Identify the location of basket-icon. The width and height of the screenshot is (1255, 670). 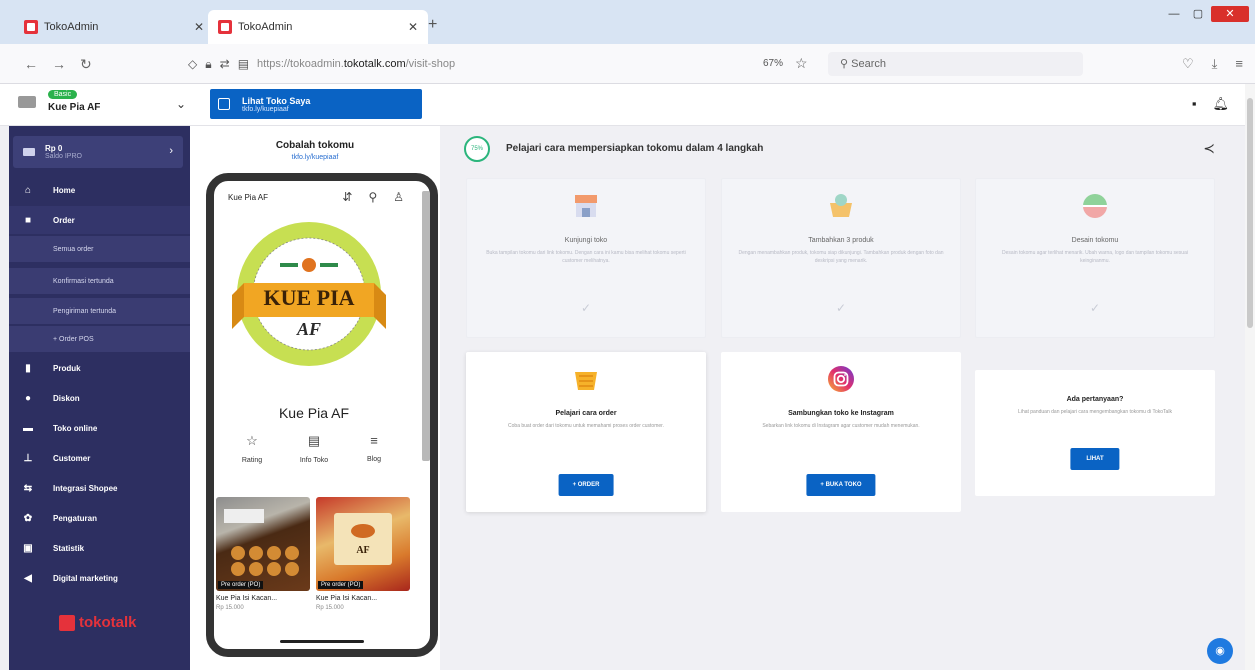
(841, 205).